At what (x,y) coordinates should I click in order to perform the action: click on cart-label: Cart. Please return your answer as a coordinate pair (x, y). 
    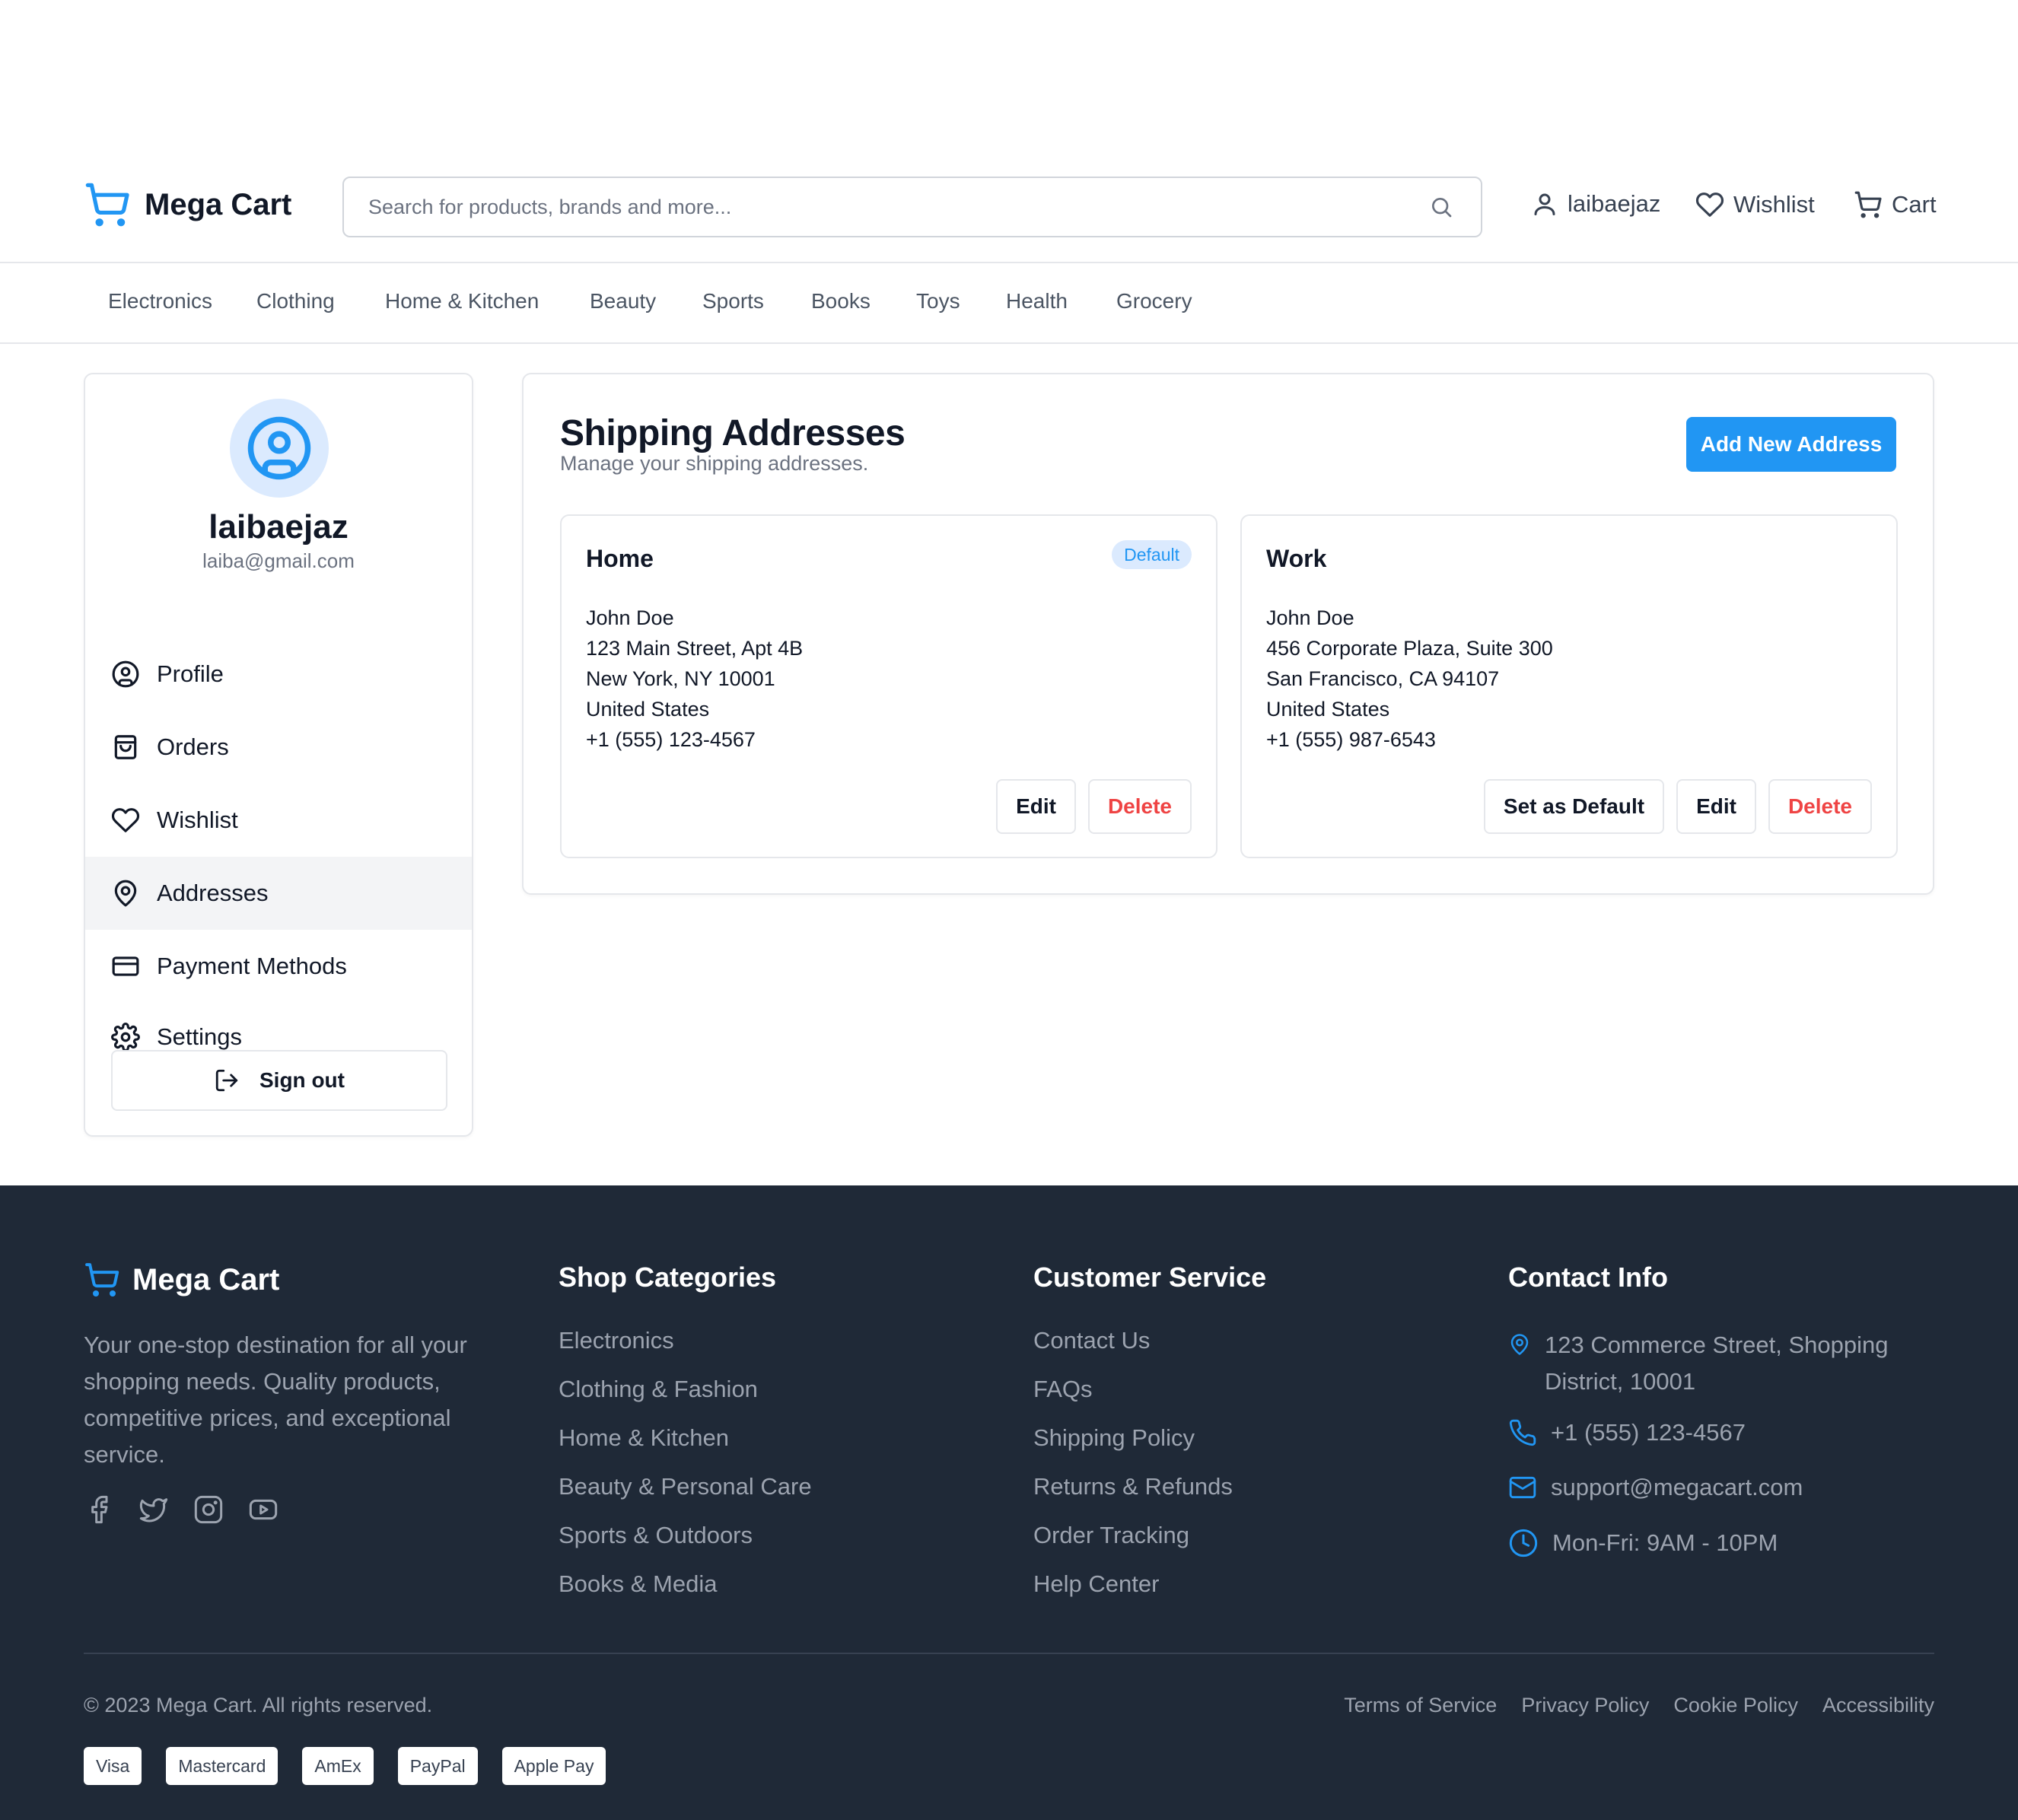
    Looking at the image, I should click on (1914, 204).